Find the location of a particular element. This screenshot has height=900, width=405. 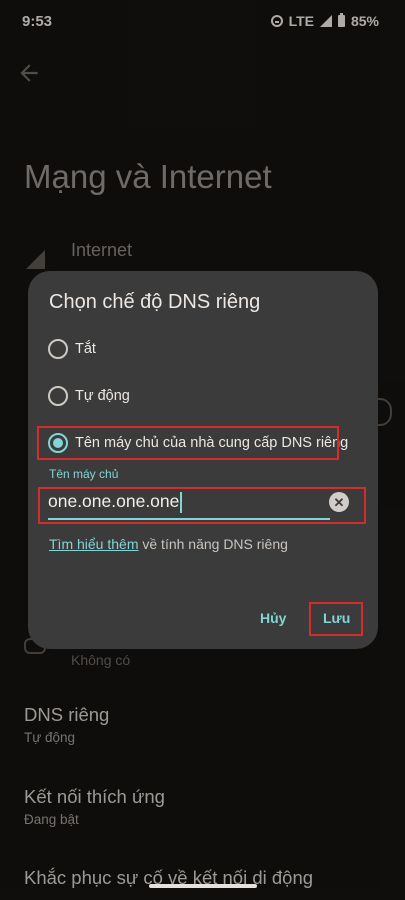

option-automatic-label: Tự động is located at coordinates (102, 396).